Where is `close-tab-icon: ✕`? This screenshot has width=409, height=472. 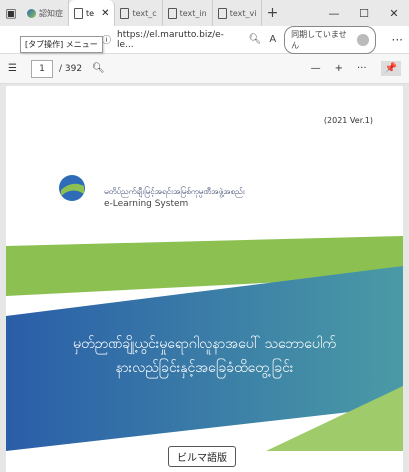 close-tab-icon: ✕ is located at coordinates (105, 13).